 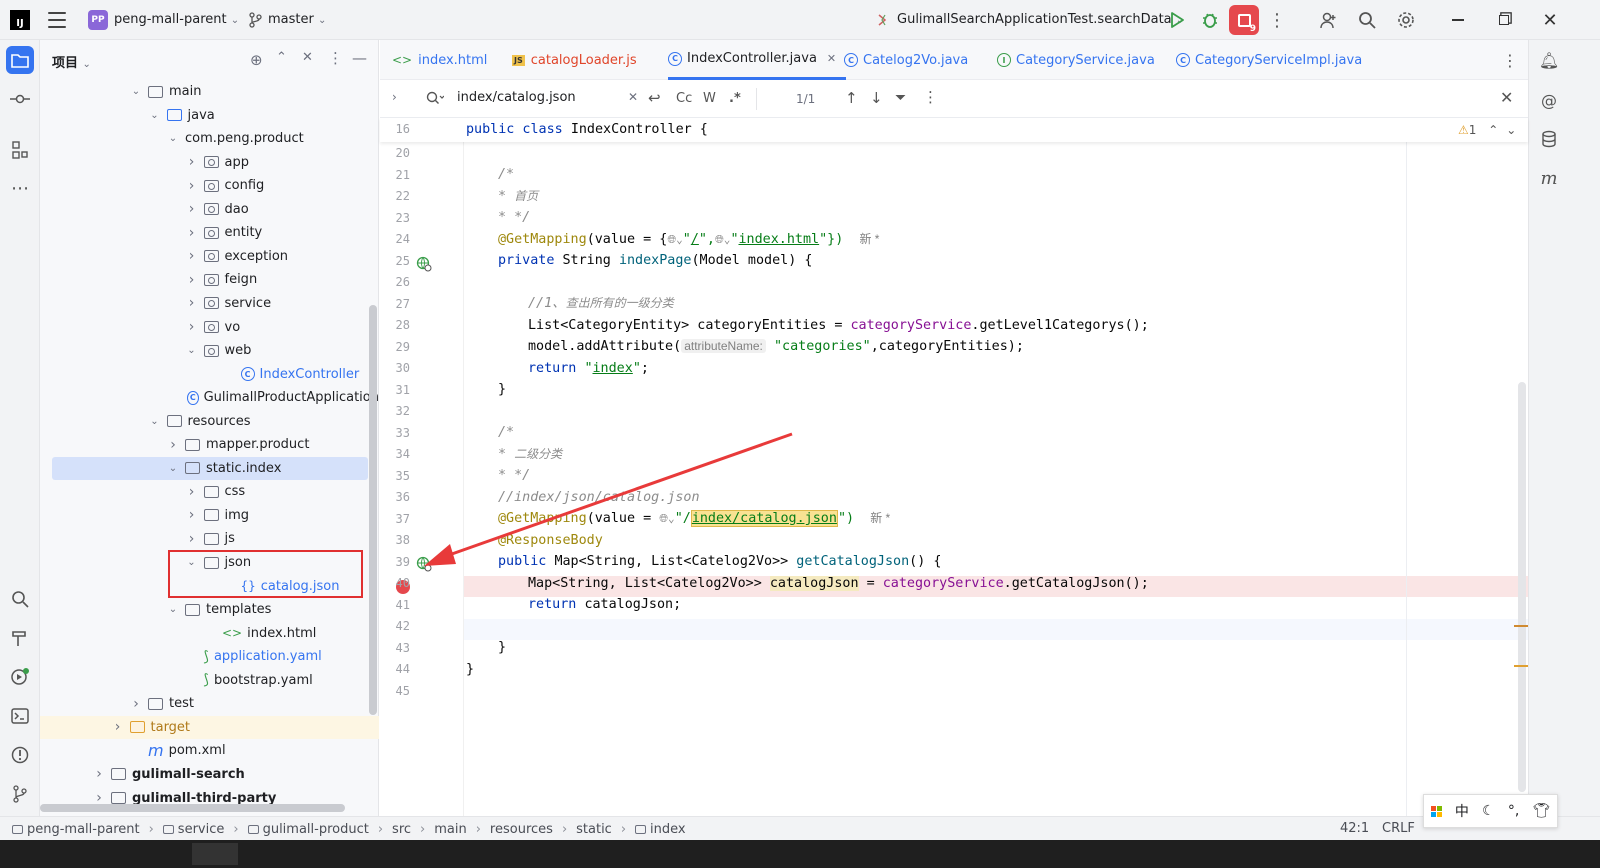 I want to click on tree-item: ⟆ application.yaml, so click(x=209, y=656).